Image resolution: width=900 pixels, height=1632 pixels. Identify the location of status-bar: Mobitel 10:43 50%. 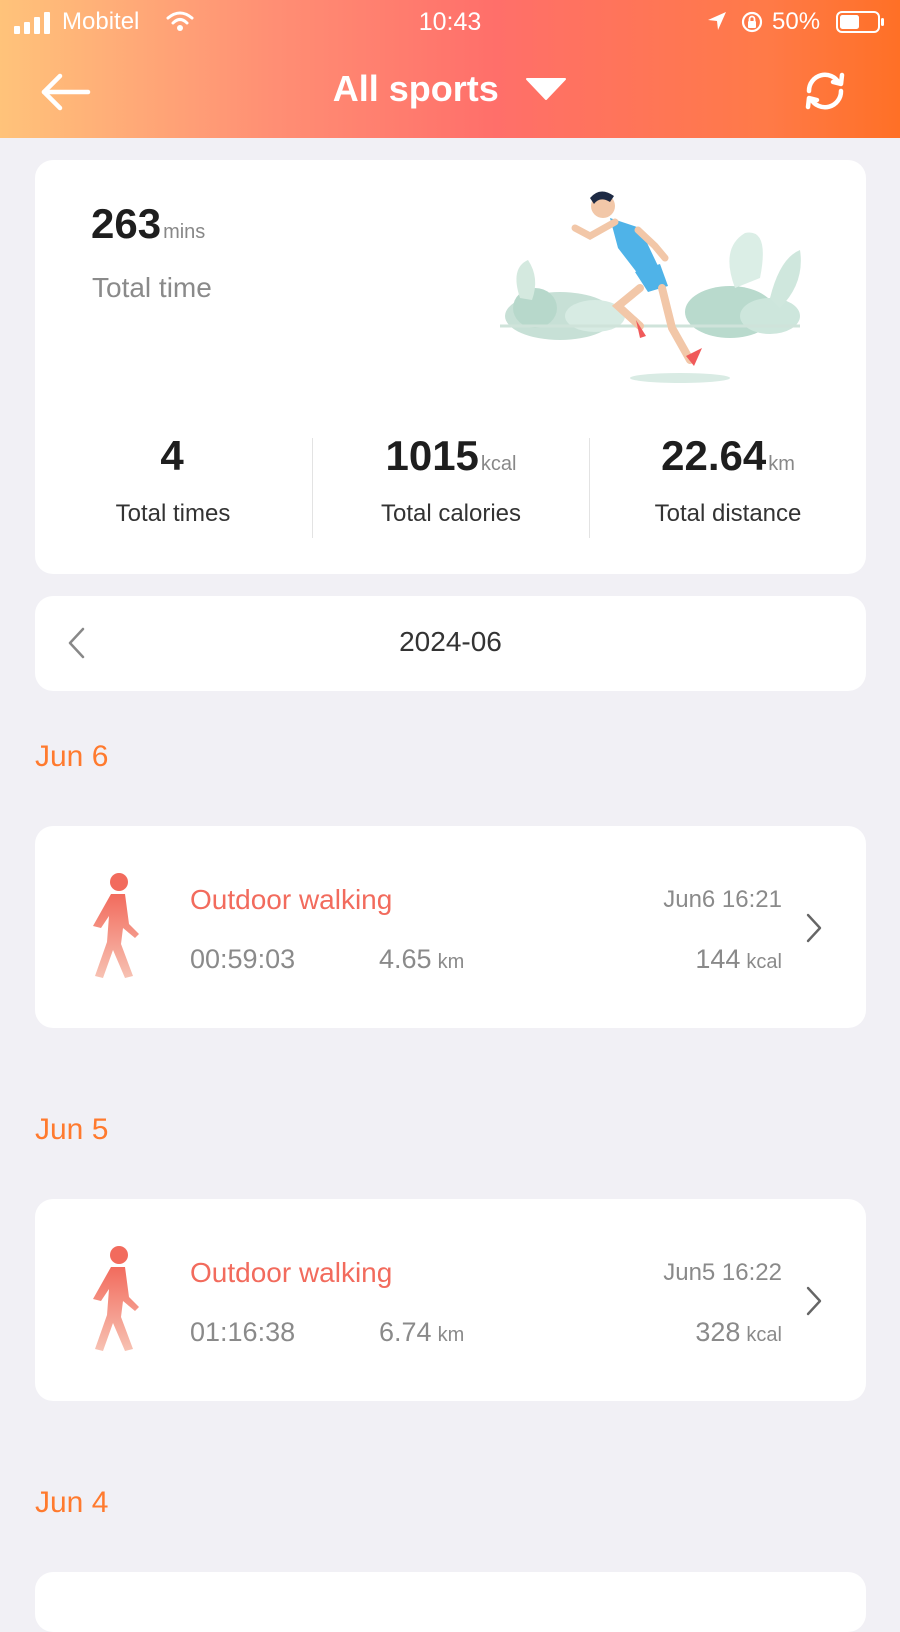
(450, 22).